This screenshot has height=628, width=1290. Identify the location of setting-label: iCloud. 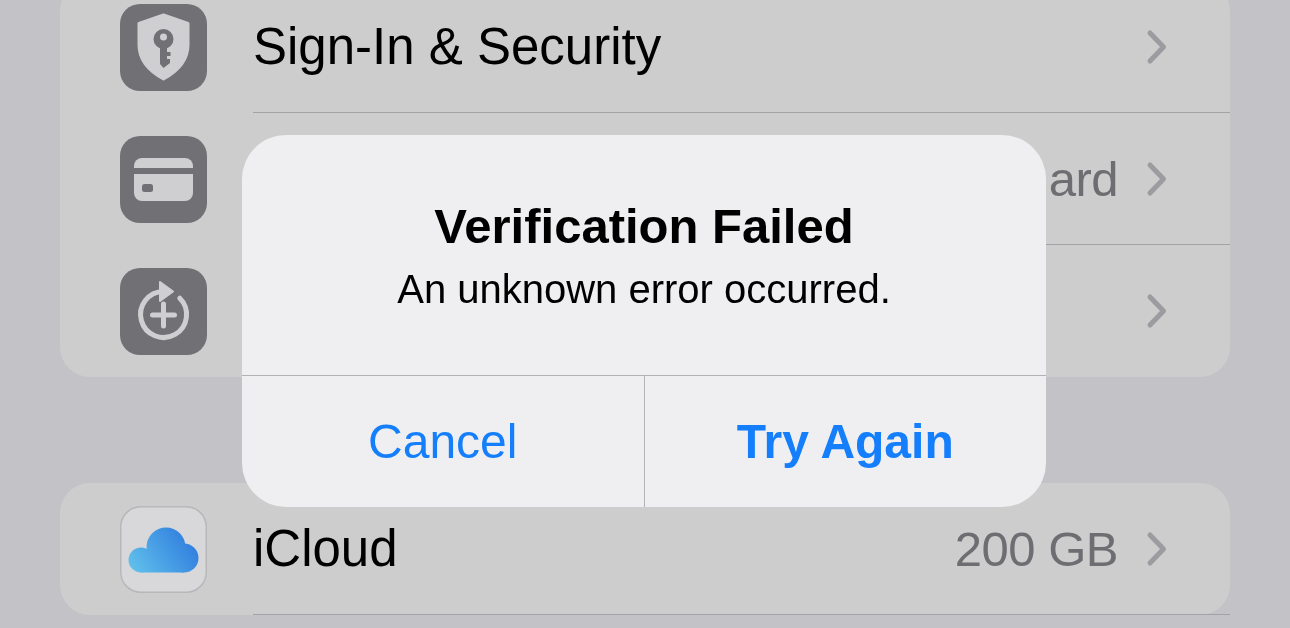
(325, 548).